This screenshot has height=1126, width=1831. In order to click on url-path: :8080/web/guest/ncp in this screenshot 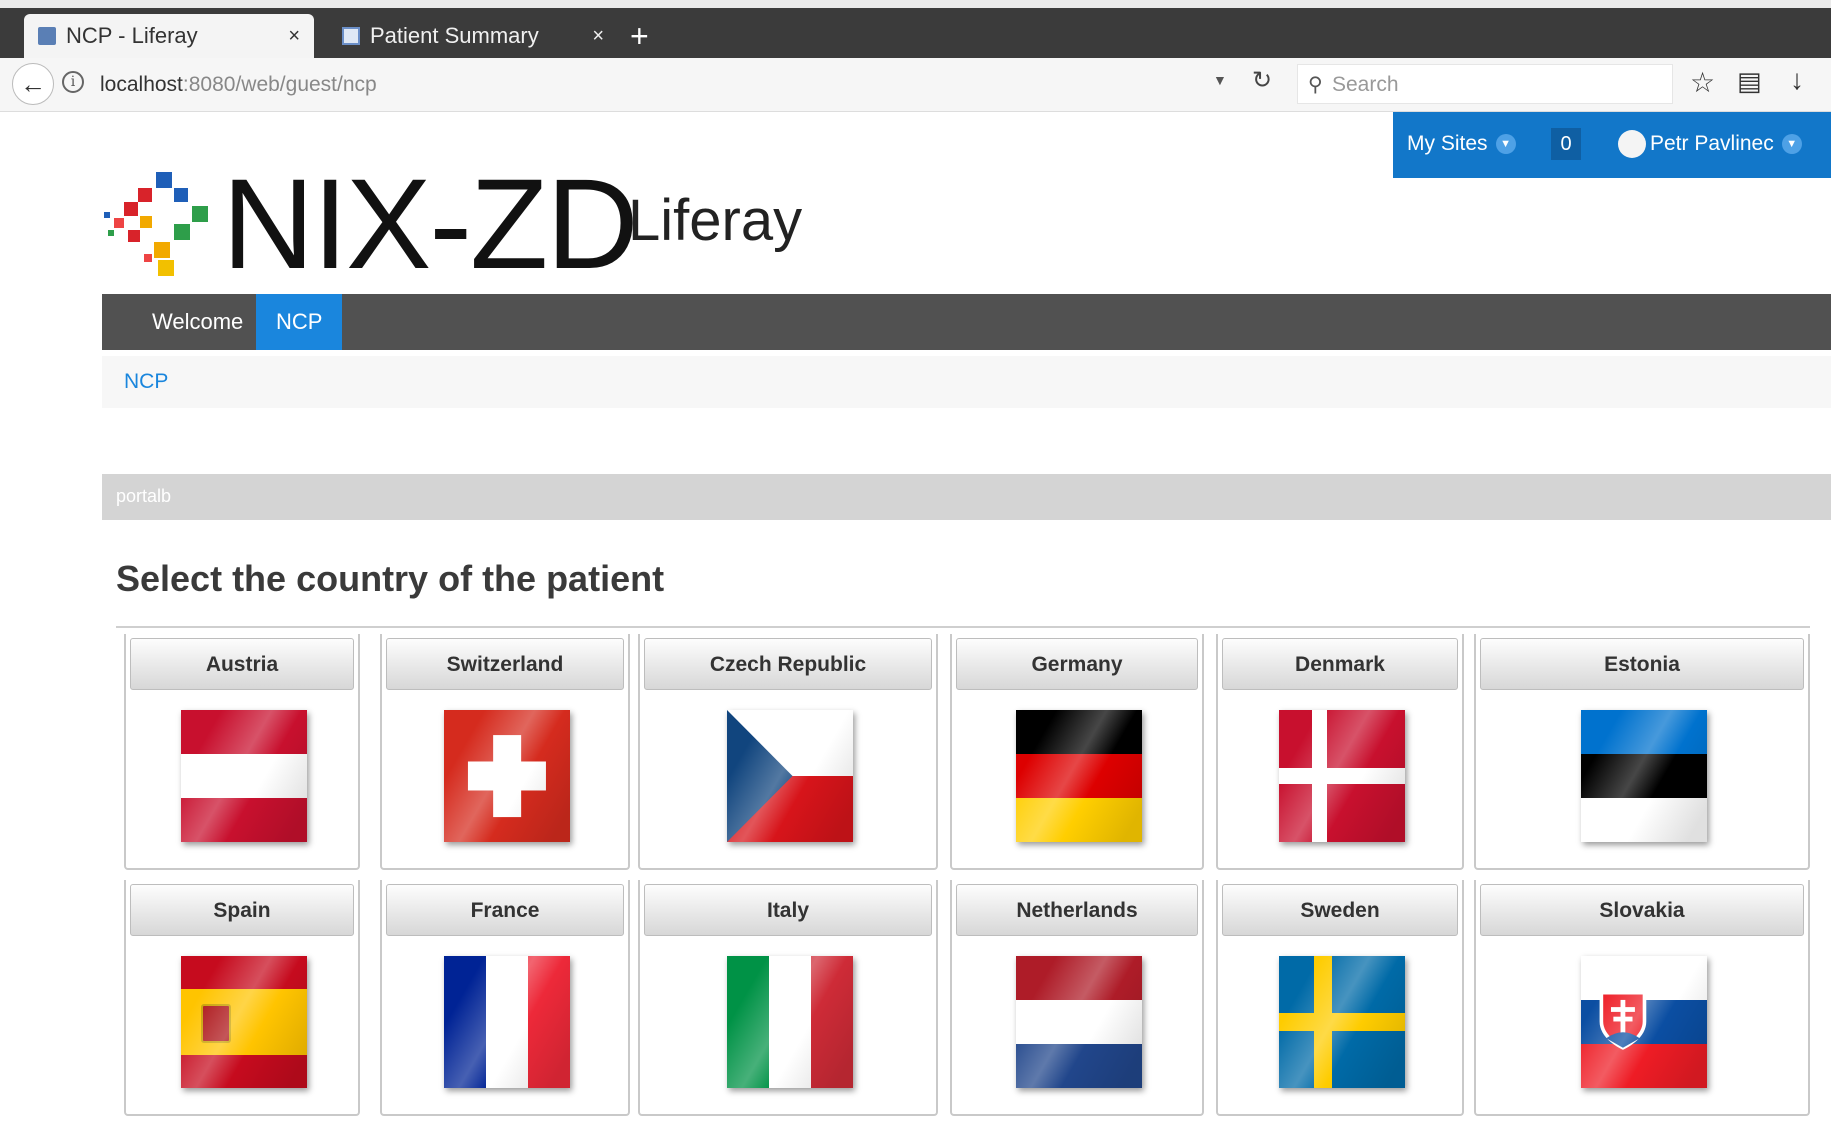, I will do `click(279, 84)`.